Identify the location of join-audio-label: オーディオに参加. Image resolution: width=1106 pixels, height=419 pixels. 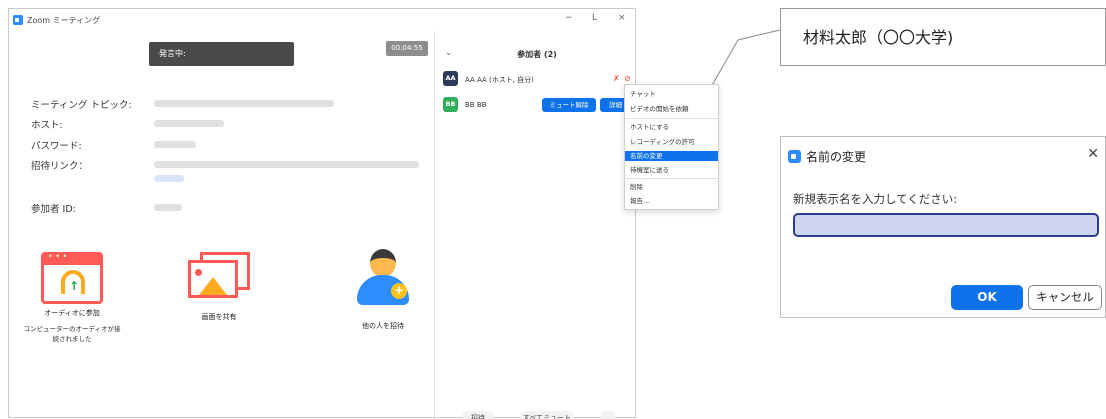
(72, 313).